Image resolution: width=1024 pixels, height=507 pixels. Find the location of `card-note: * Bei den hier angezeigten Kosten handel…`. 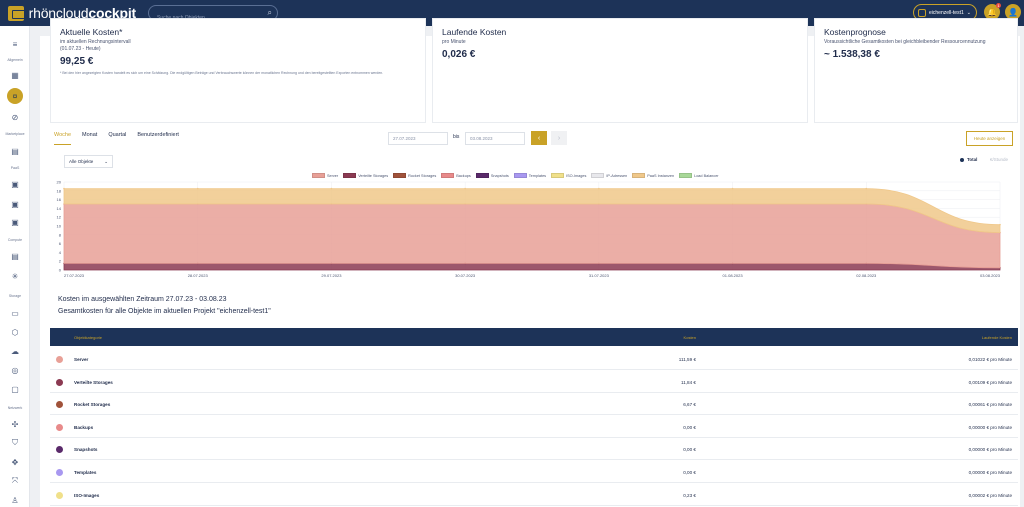

card-note: * Bei den hier angezeigten Kosten handel… is located at coordinates (222, 73).